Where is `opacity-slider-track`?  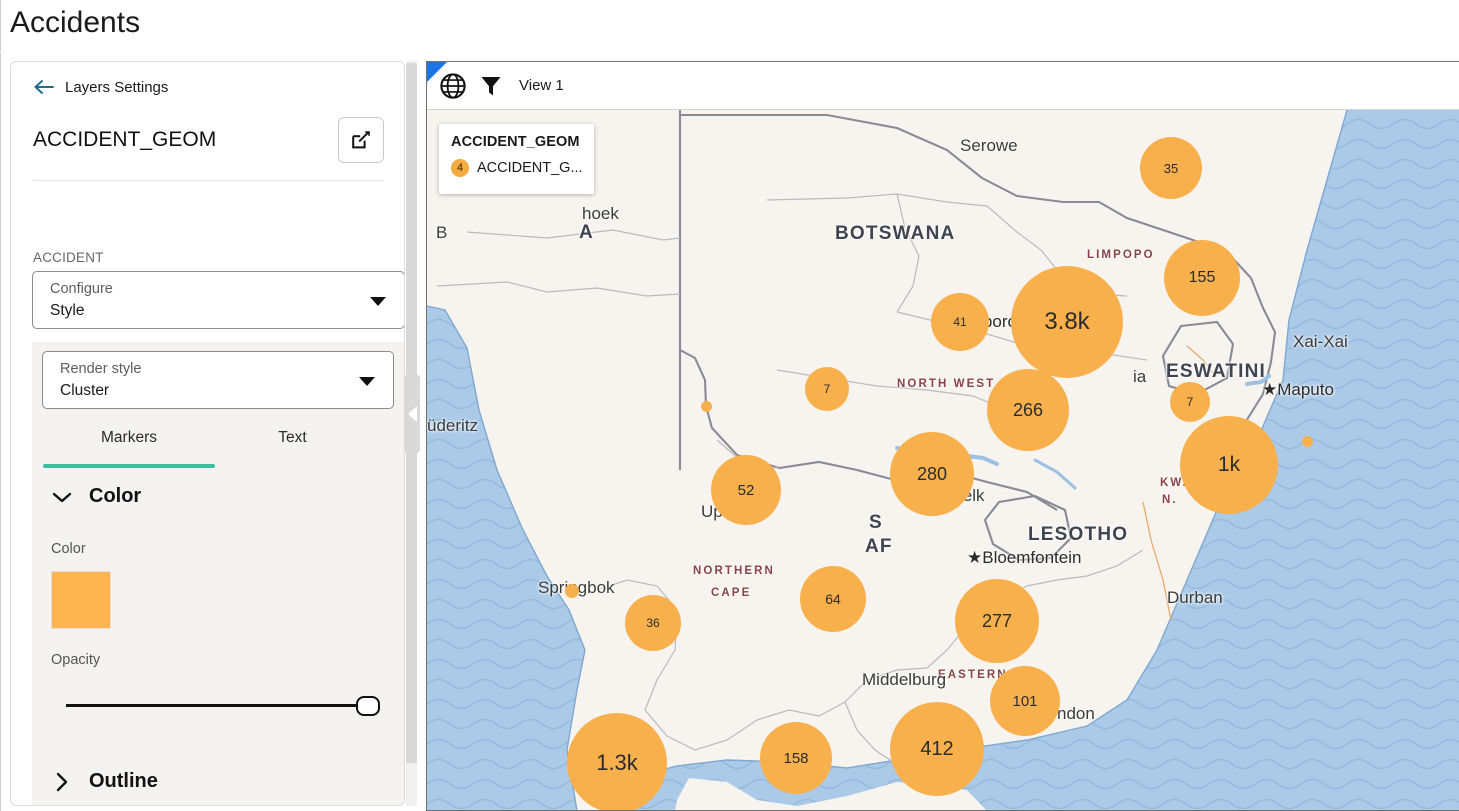
opacity-slider-track is located at coordinates (221, 705).